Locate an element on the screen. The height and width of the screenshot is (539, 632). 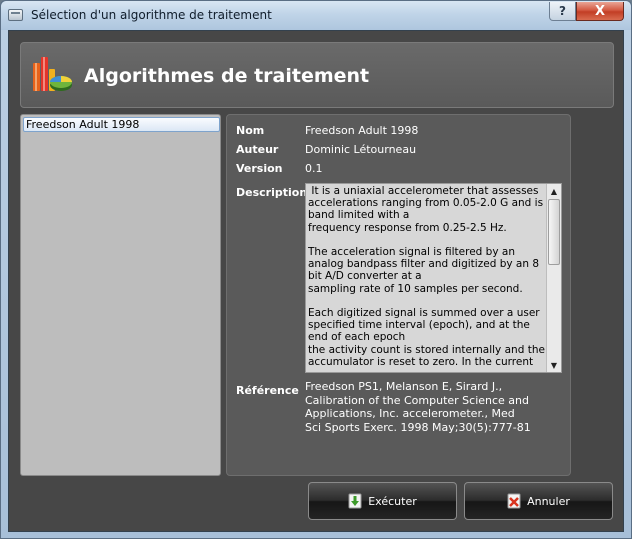
help-button: ? is located at coordinates (562, 11).